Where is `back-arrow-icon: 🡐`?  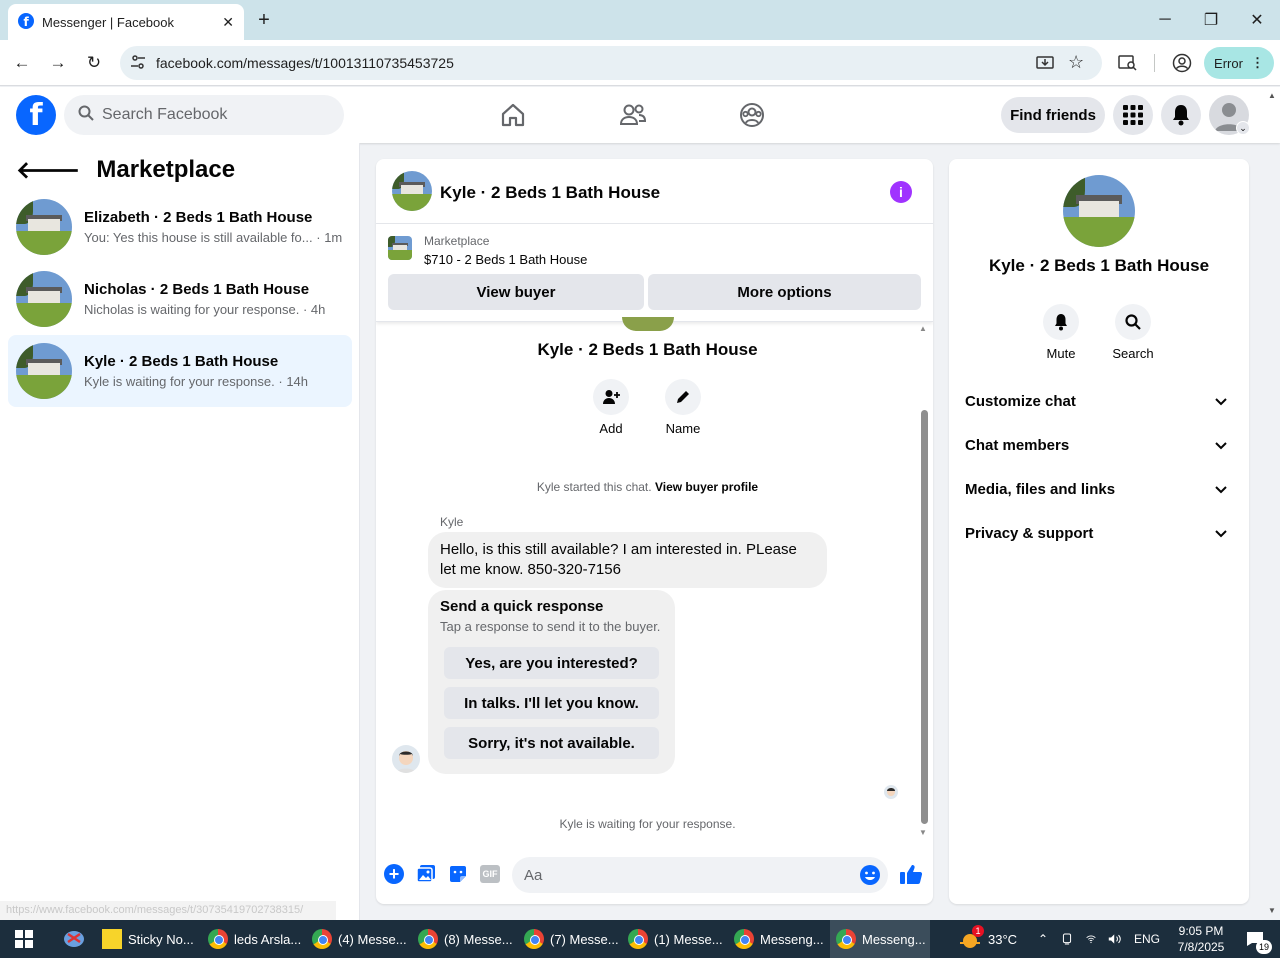 back-arrow-icon: 🡐 is located at coordinates (48, 170).